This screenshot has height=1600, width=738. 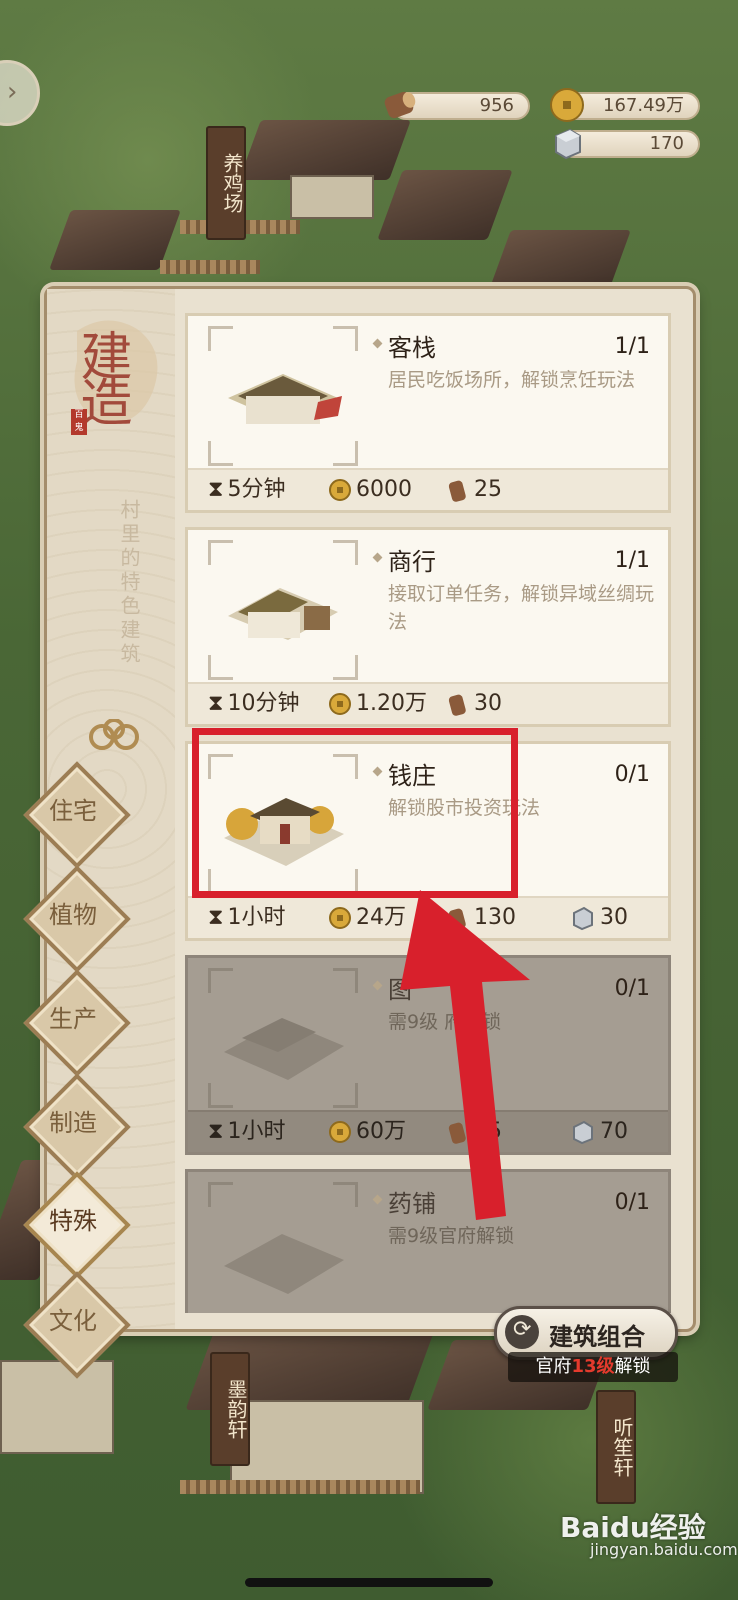 What do you see at coordinates (230, 1409) in the screenshot?
I see `sign-moyun: 墨韵轩` at bounding box center [230, 1409].